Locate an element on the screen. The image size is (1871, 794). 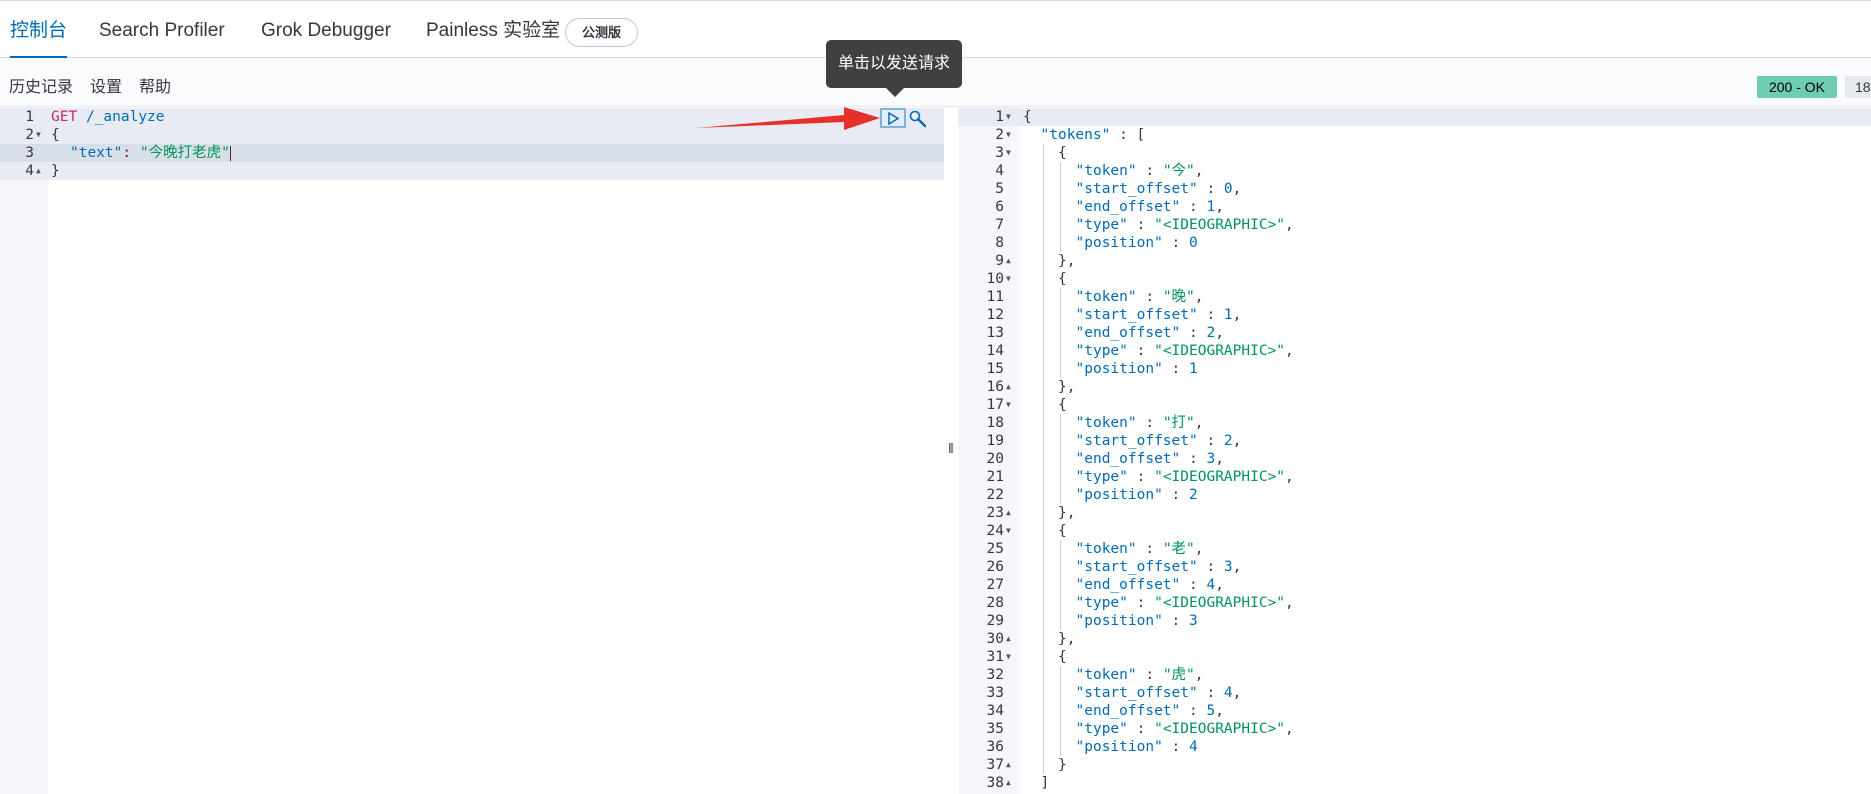
line-number: 33 is located at coordinates (995, 693).